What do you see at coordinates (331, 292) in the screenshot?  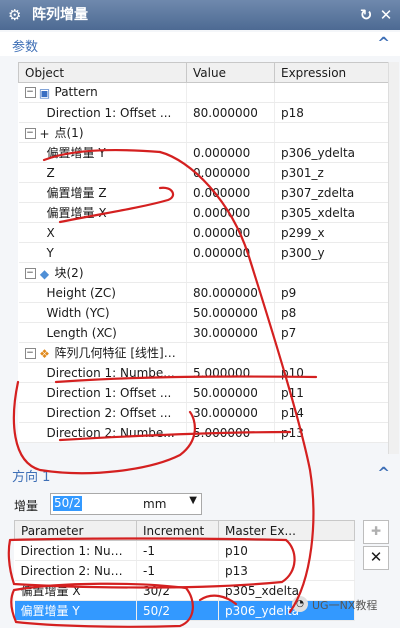 I see `expression-cell: p9` at bounding box center [331, 292].